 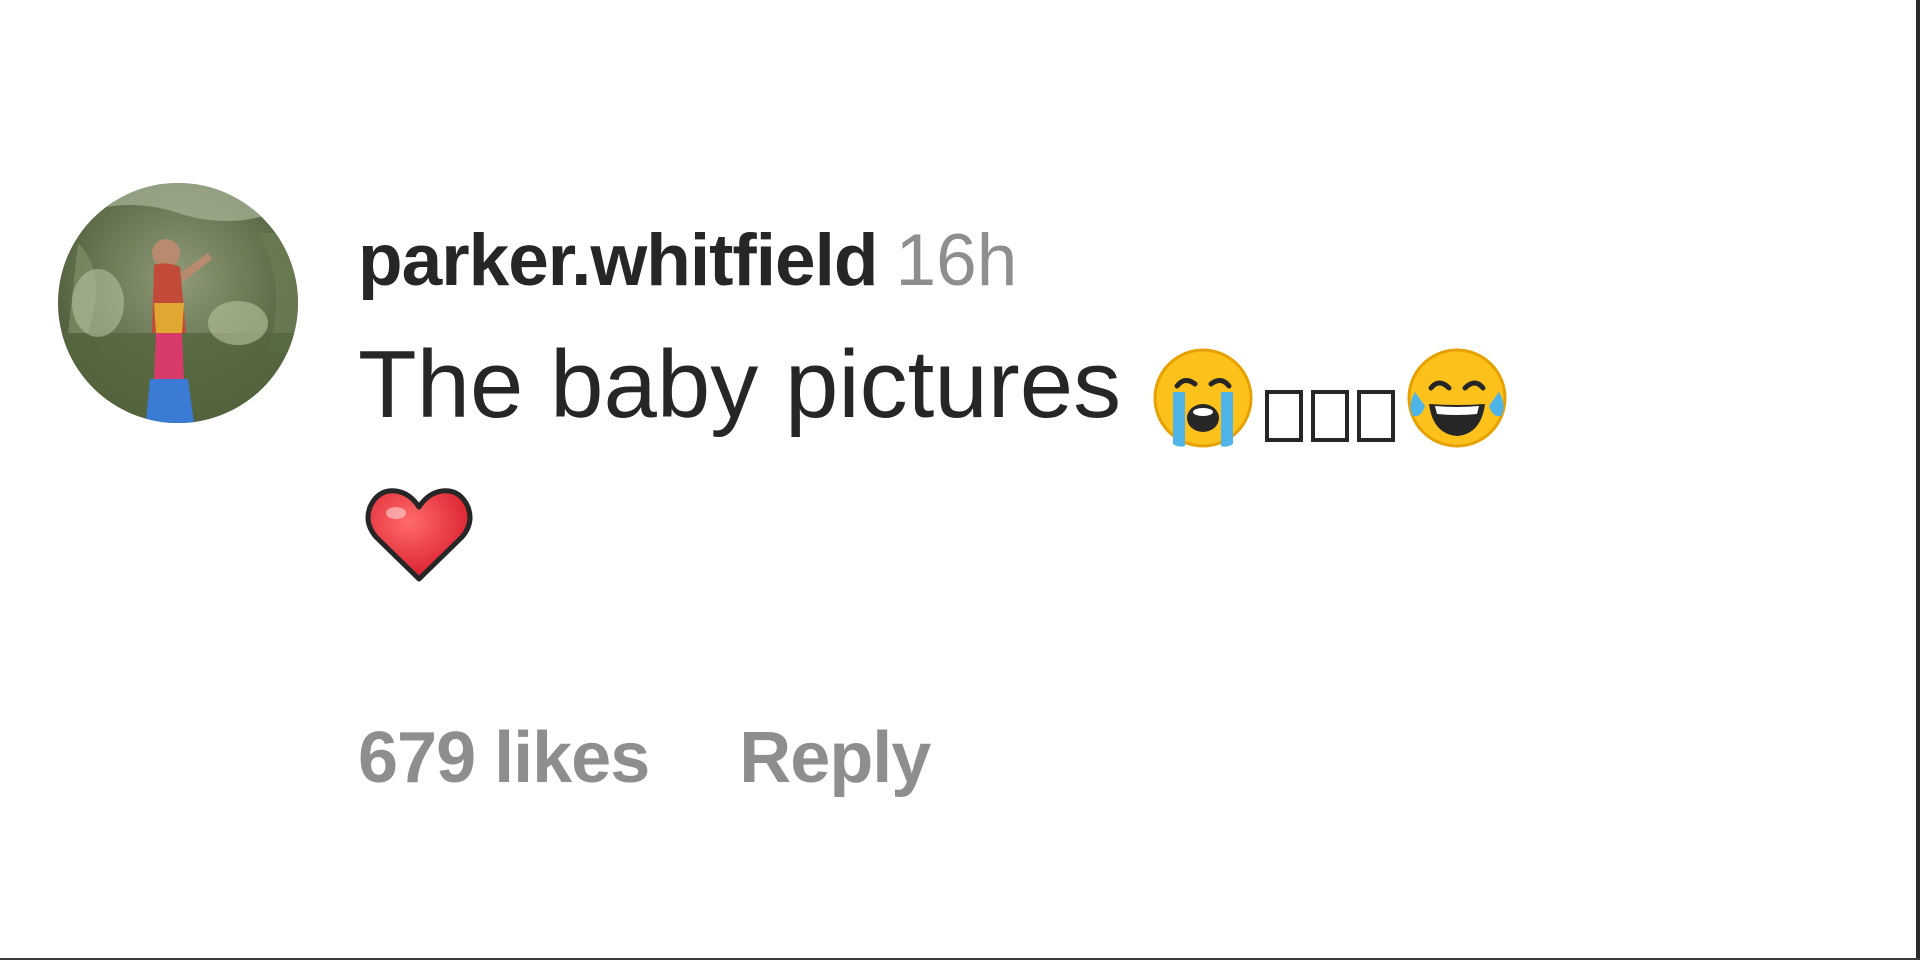 What do you see at coordinates (1457, 409) in the screenshot?
I see `face-with-tears-of-joy-icon` at bounding box center [1457, 409].